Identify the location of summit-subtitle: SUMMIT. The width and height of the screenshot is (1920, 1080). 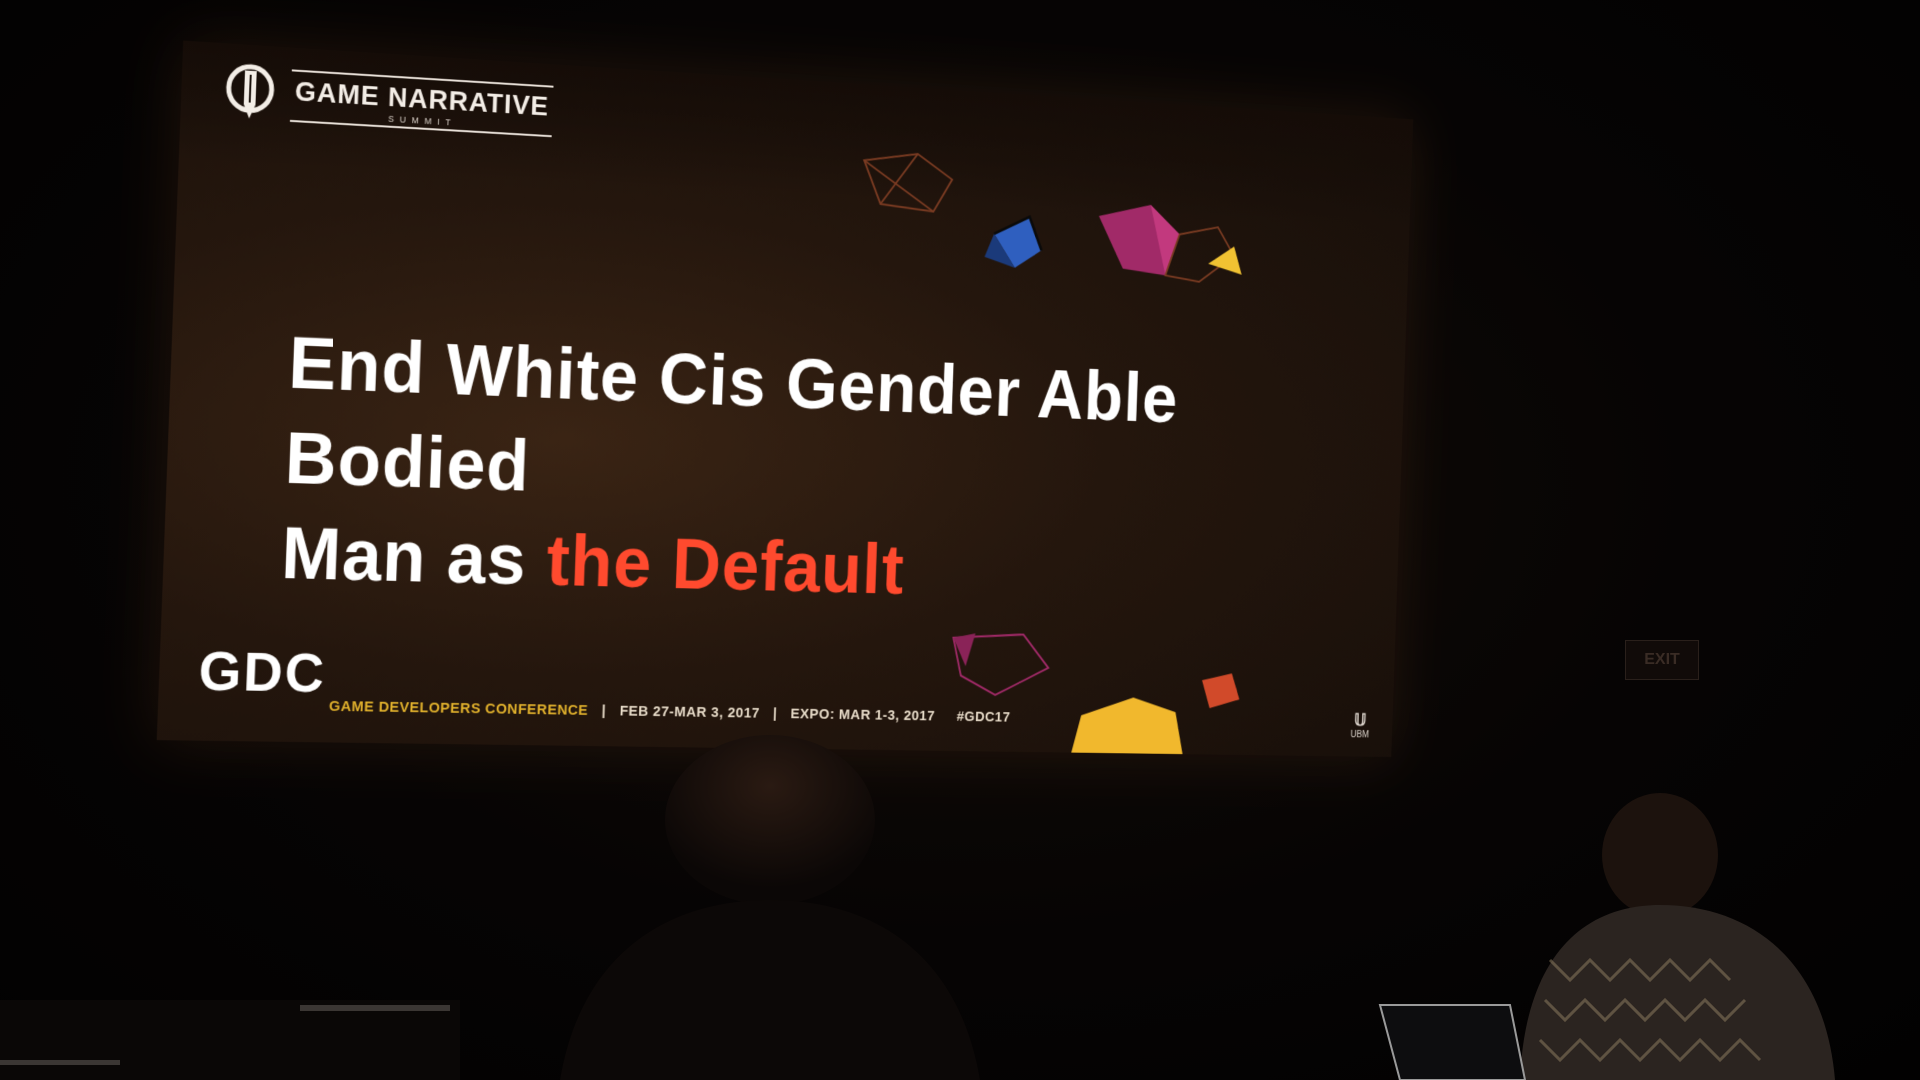
(422, 120).